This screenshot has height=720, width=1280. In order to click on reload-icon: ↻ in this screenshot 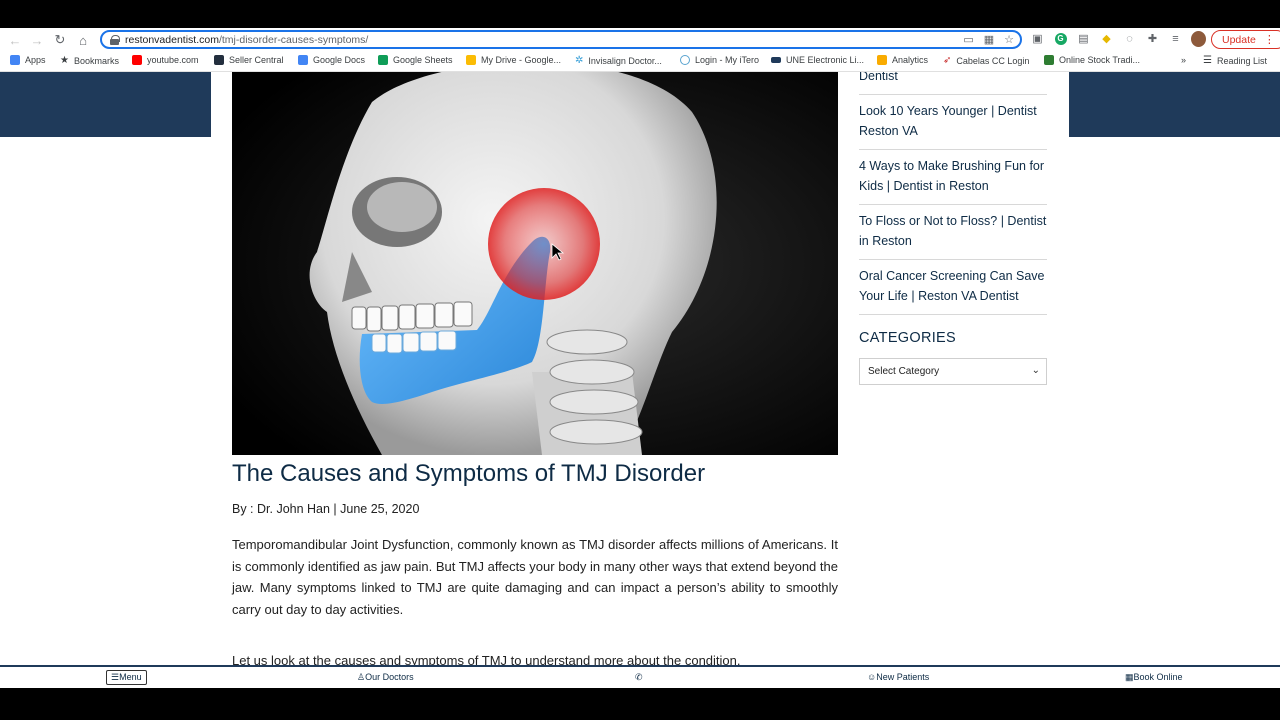, I will do `click(60, 40)`.